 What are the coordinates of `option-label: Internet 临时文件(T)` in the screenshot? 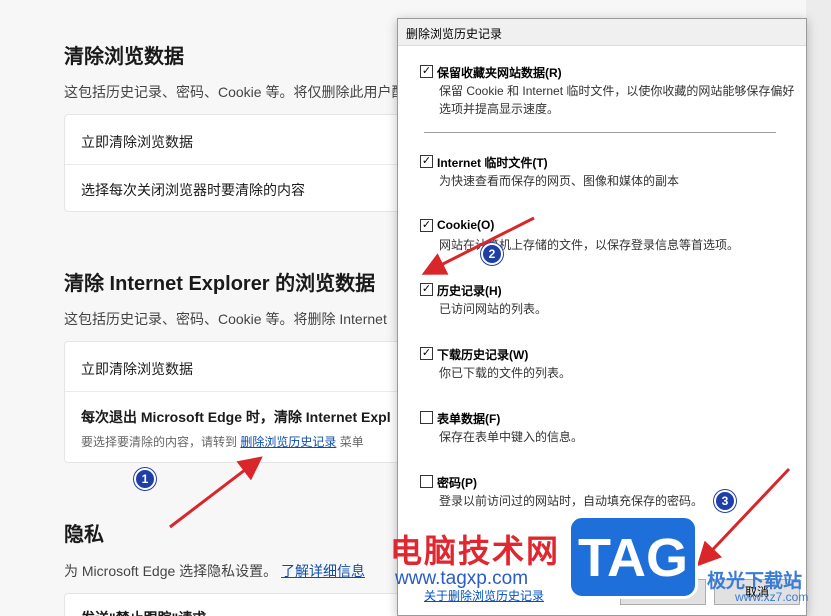 It's located at (492, 163).